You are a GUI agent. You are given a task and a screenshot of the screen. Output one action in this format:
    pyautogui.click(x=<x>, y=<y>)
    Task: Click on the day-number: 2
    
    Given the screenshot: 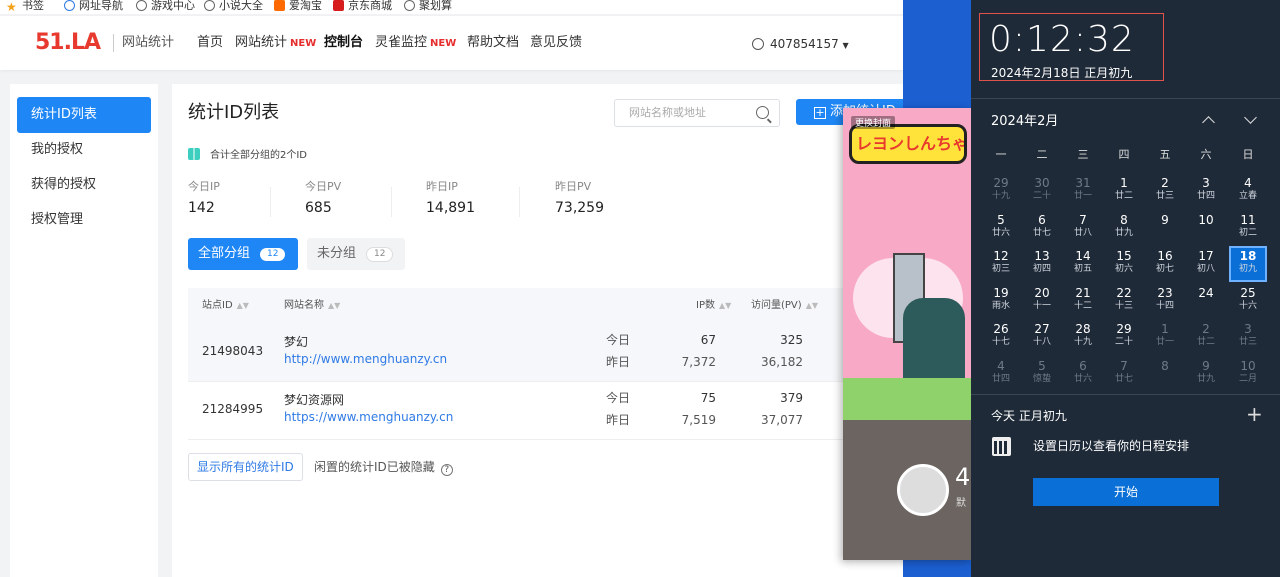 What is the action you would take?
    pyautogui.click(x=1206, y=329)
    